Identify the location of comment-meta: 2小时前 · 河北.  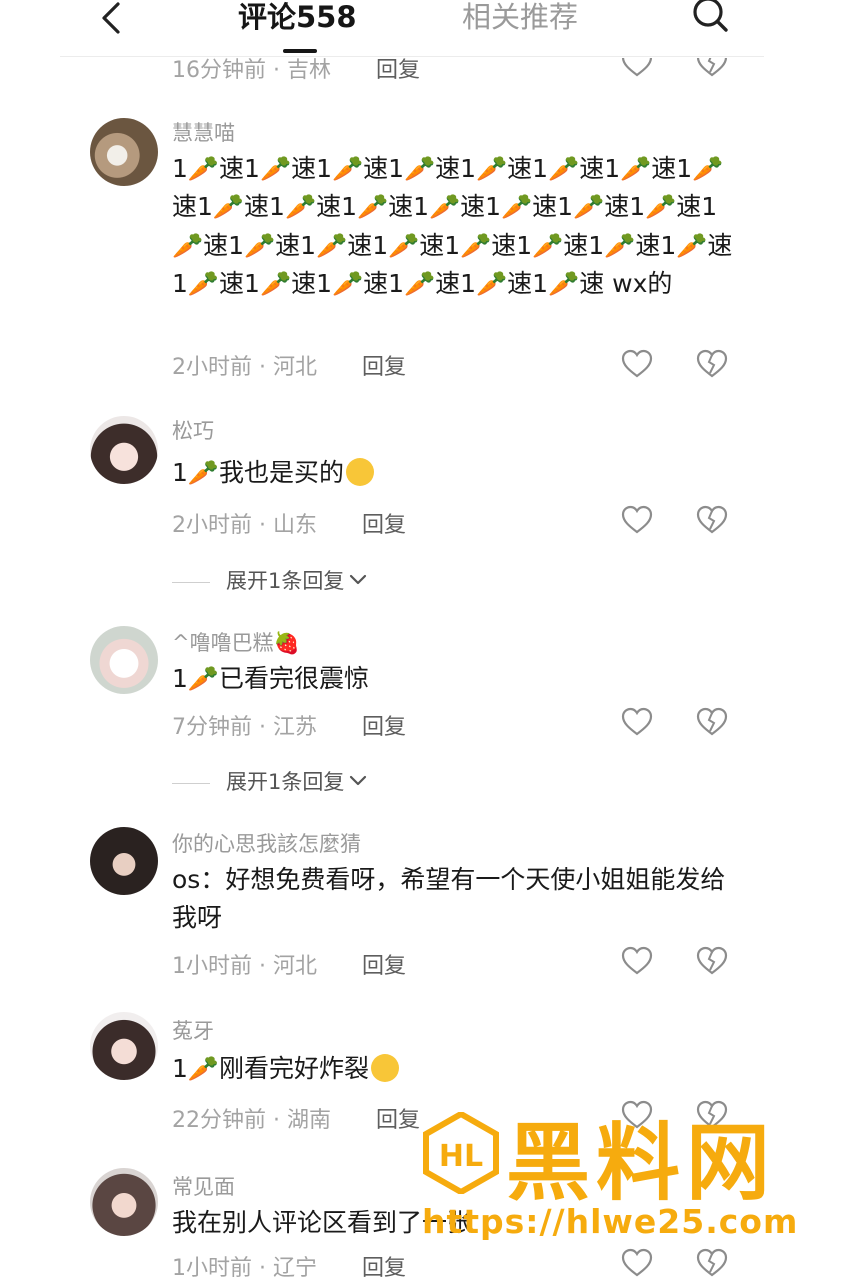
(244, 367).